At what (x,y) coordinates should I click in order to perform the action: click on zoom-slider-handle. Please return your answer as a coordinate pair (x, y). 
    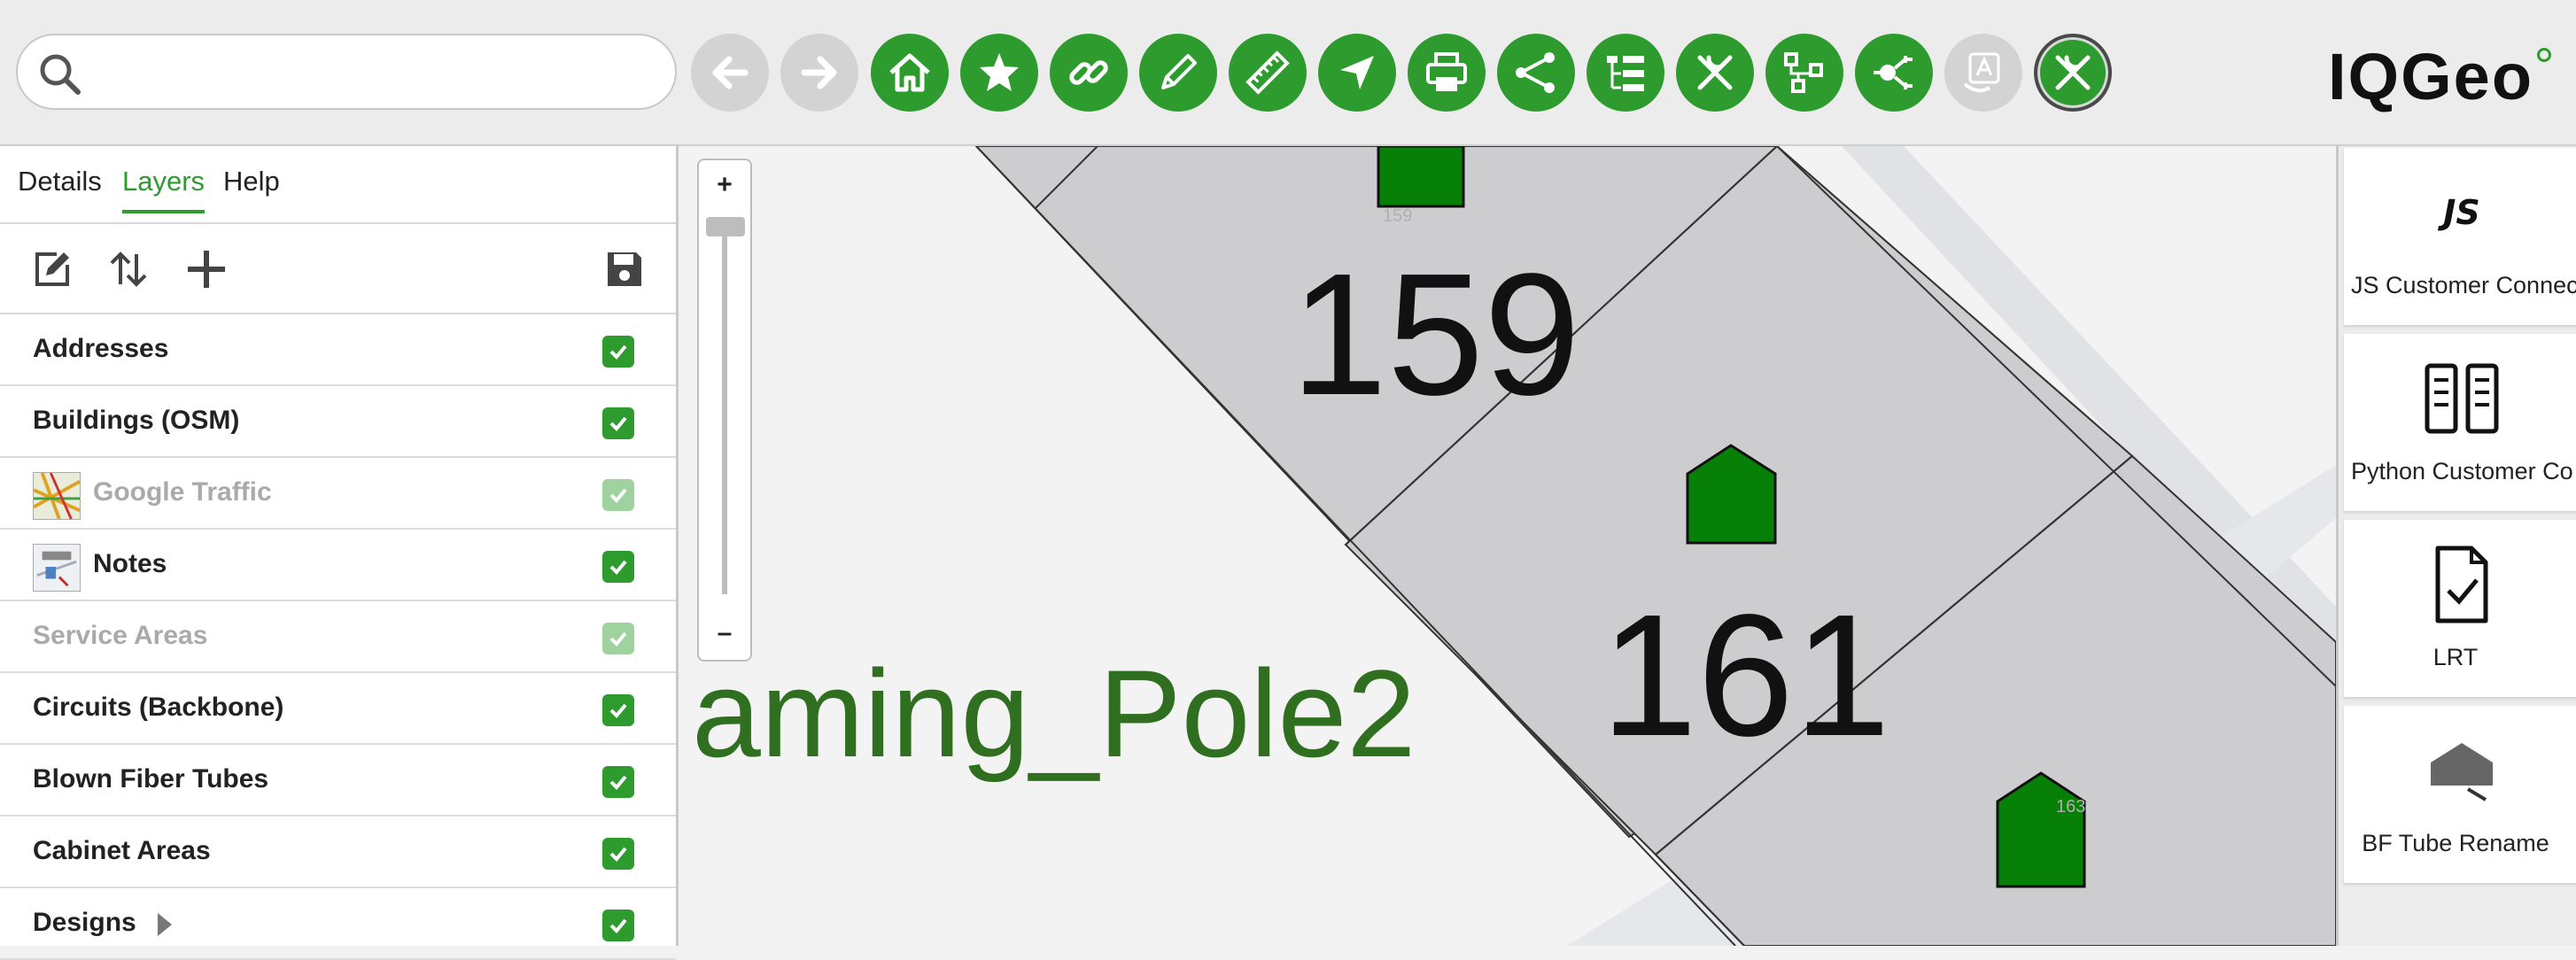
    Looking at the image, I should click on (725, 226).